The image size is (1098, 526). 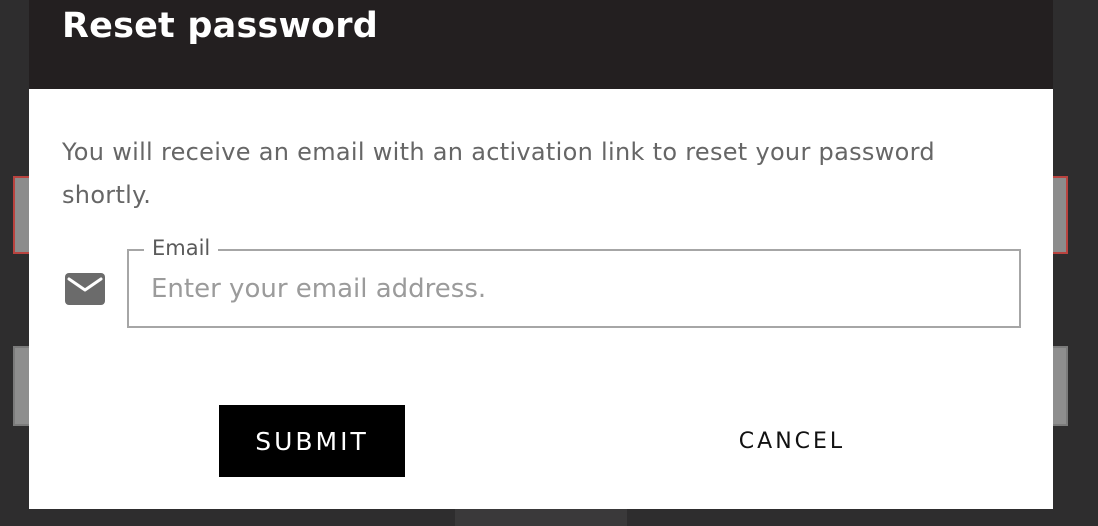 I want to click on dialog-title: Reset password, so click(x=220, y=26).